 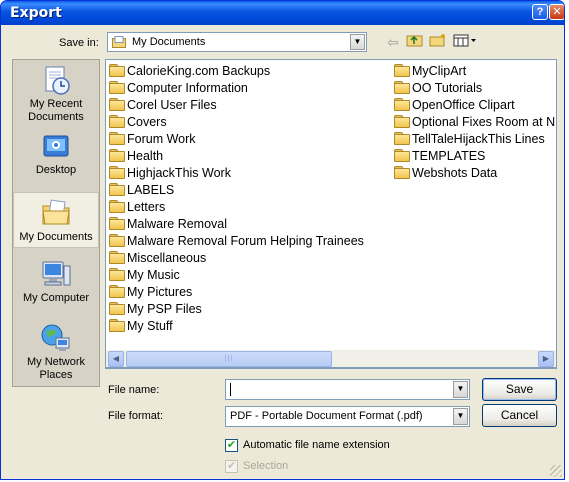 I want to click on scrollbar-thumb: |||, so click(x=229, y=359).